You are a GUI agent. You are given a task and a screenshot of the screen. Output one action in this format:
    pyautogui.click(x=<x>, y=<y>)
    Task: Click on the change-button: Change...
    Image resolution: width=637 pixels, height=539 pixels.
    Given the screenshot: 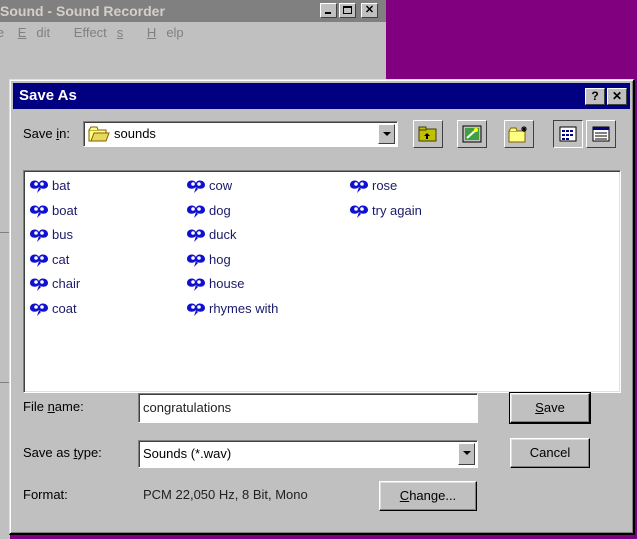 What is the action you would take?
    pyautogui.click(x=428, y=496)
    